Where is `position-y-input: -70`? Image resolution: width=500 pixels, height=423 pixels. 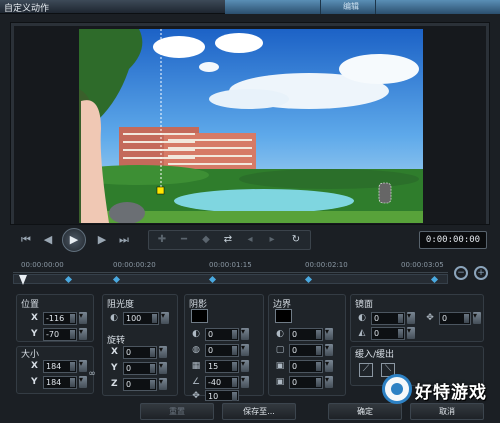 position-y-input: -70 is located at coordinates (60, 334).